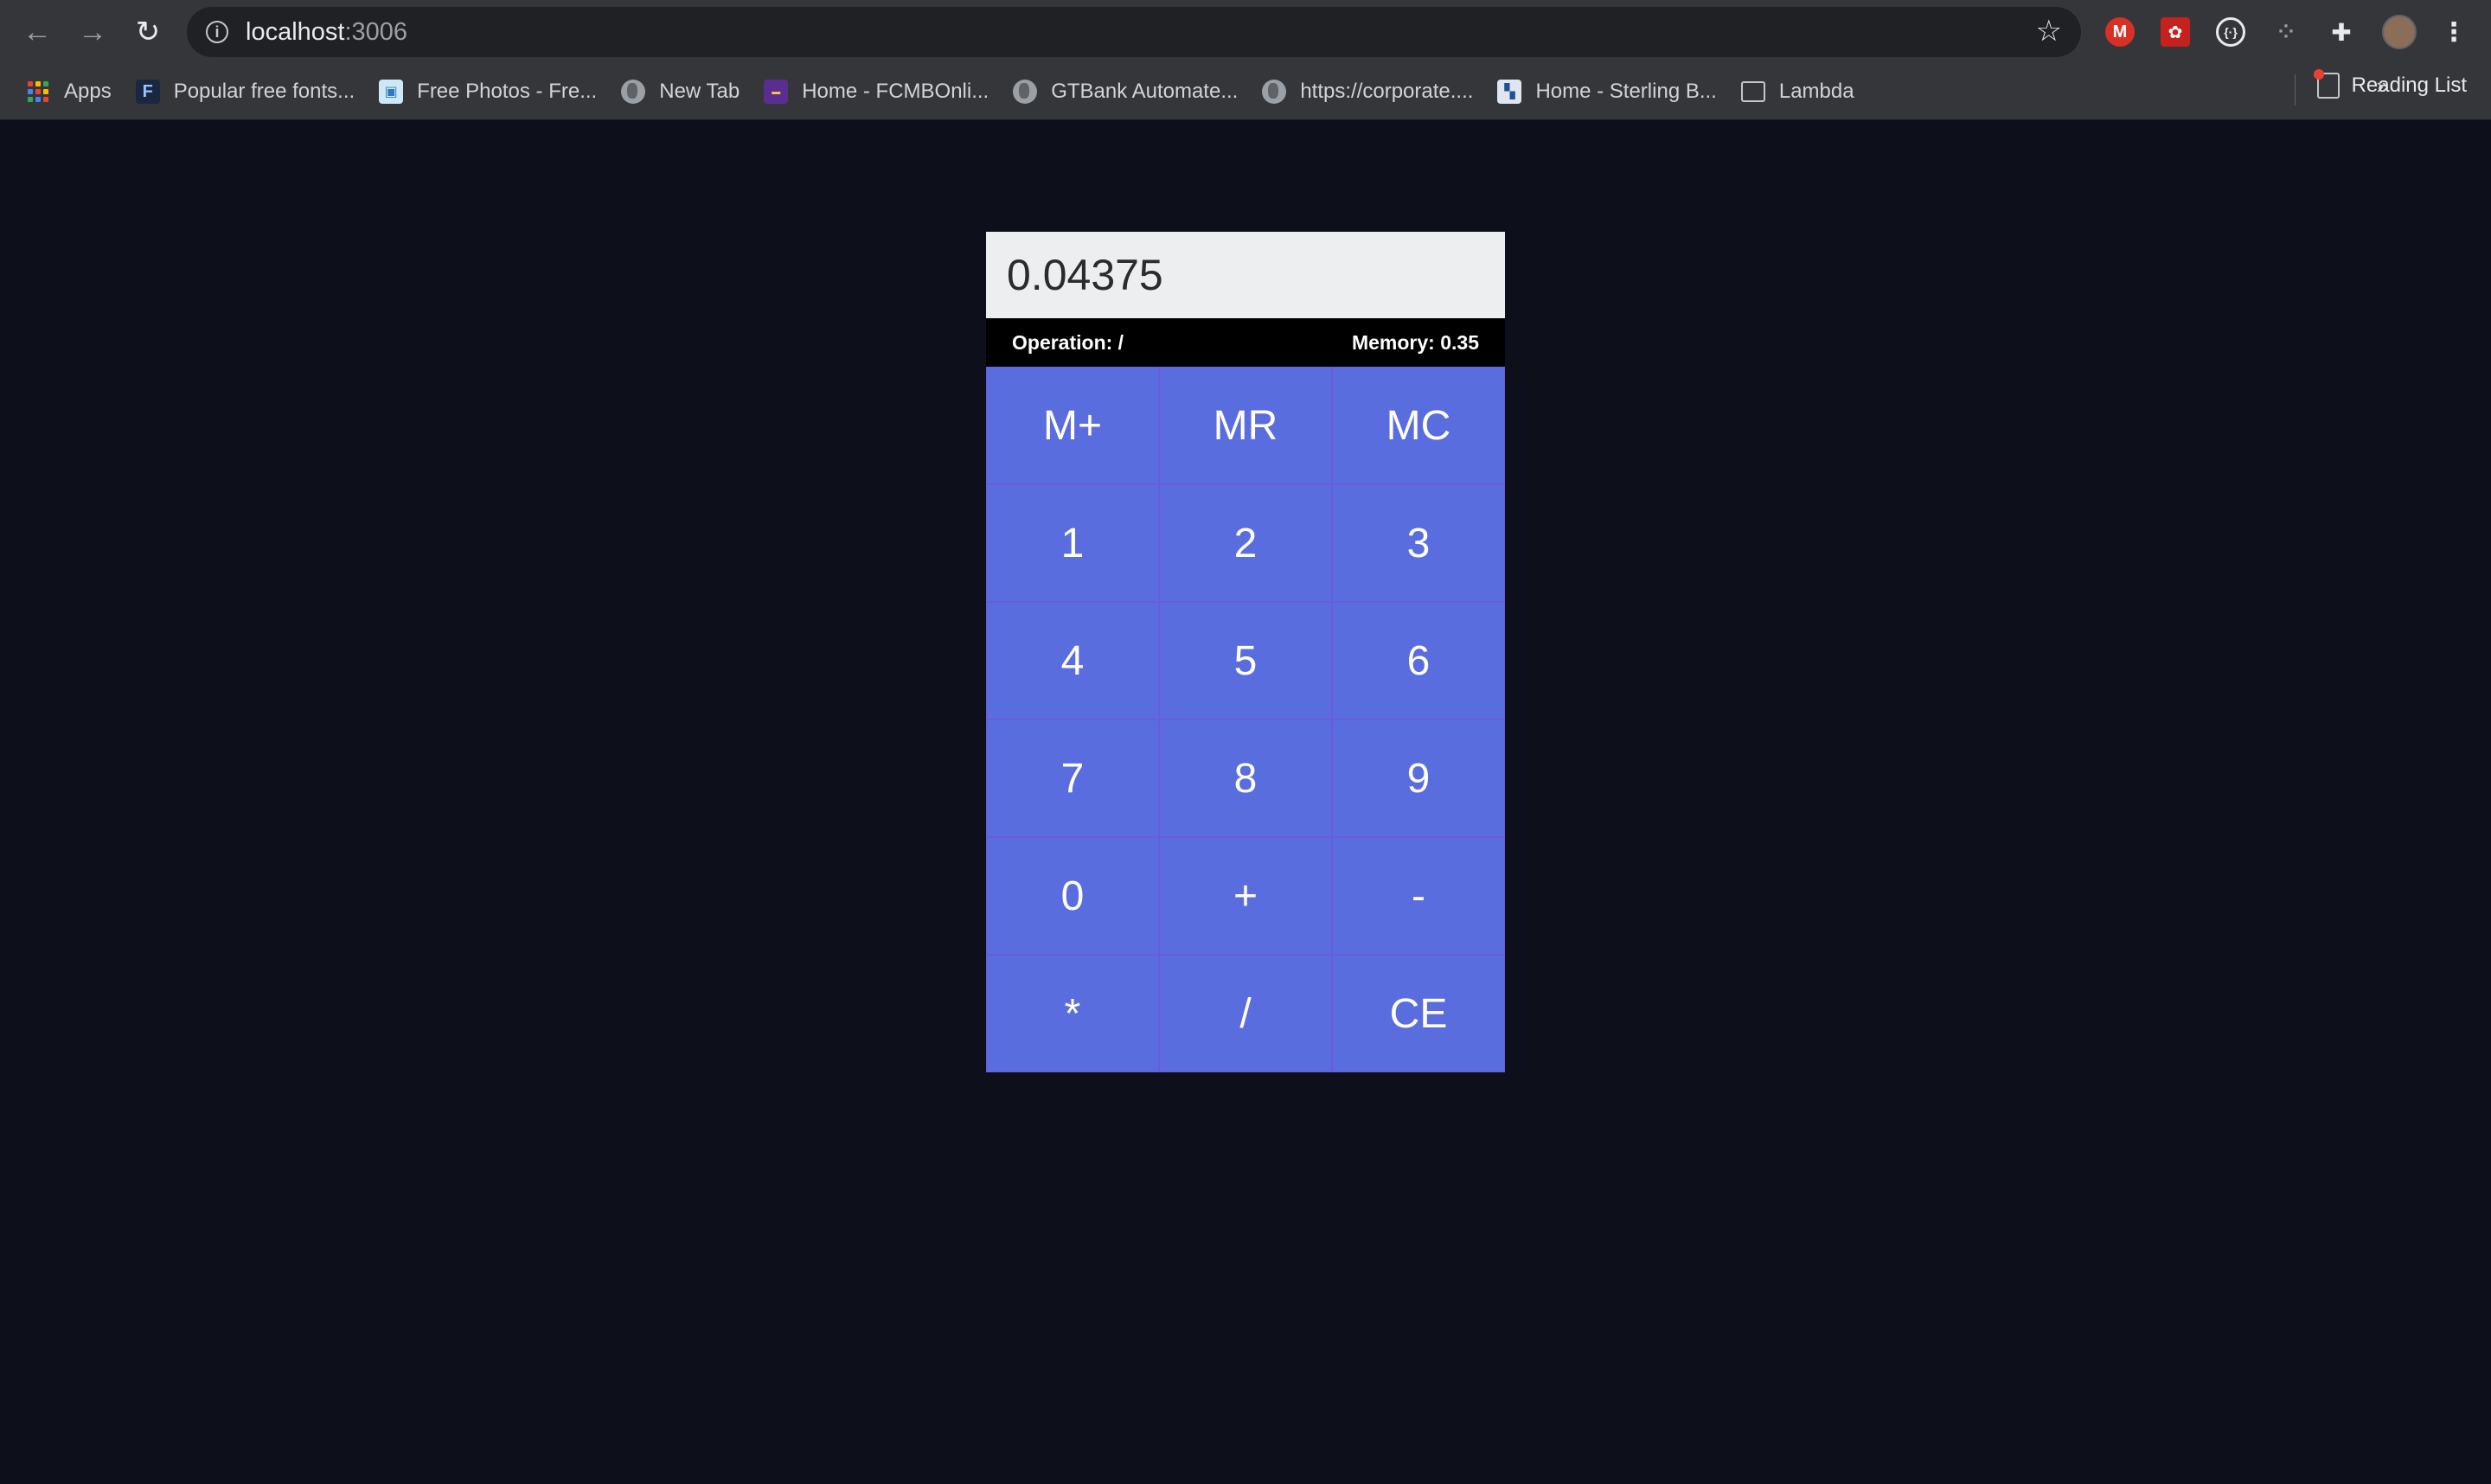 Image resolution: width=2491 pixels, height=1484 pixels. Describe the element at coordinates (1246, 543) in the screenshot. I see `digit-2-button: 2` at that location.